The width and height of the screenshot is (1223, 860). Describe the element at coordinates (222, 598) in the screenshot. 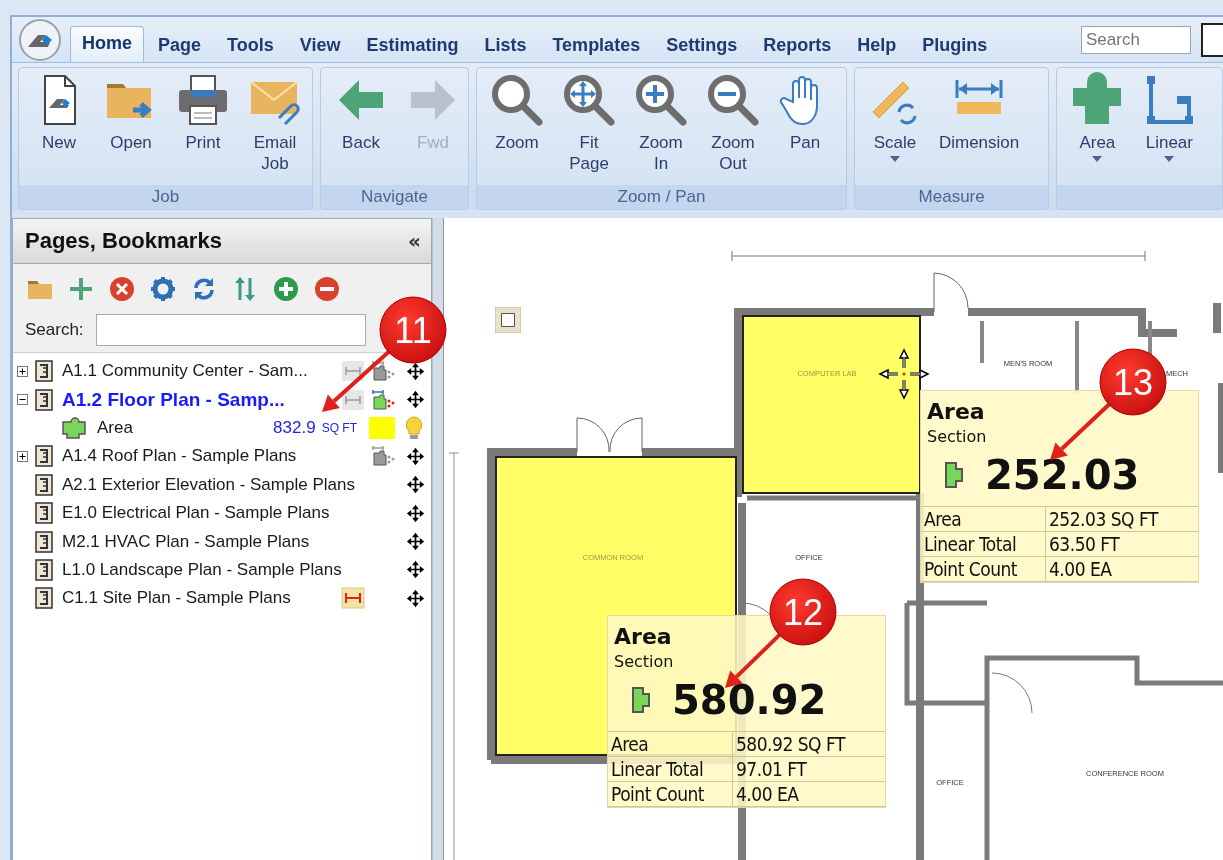

I see `tree-item: C1.1 Site Plan - Sample Plans` at that location.